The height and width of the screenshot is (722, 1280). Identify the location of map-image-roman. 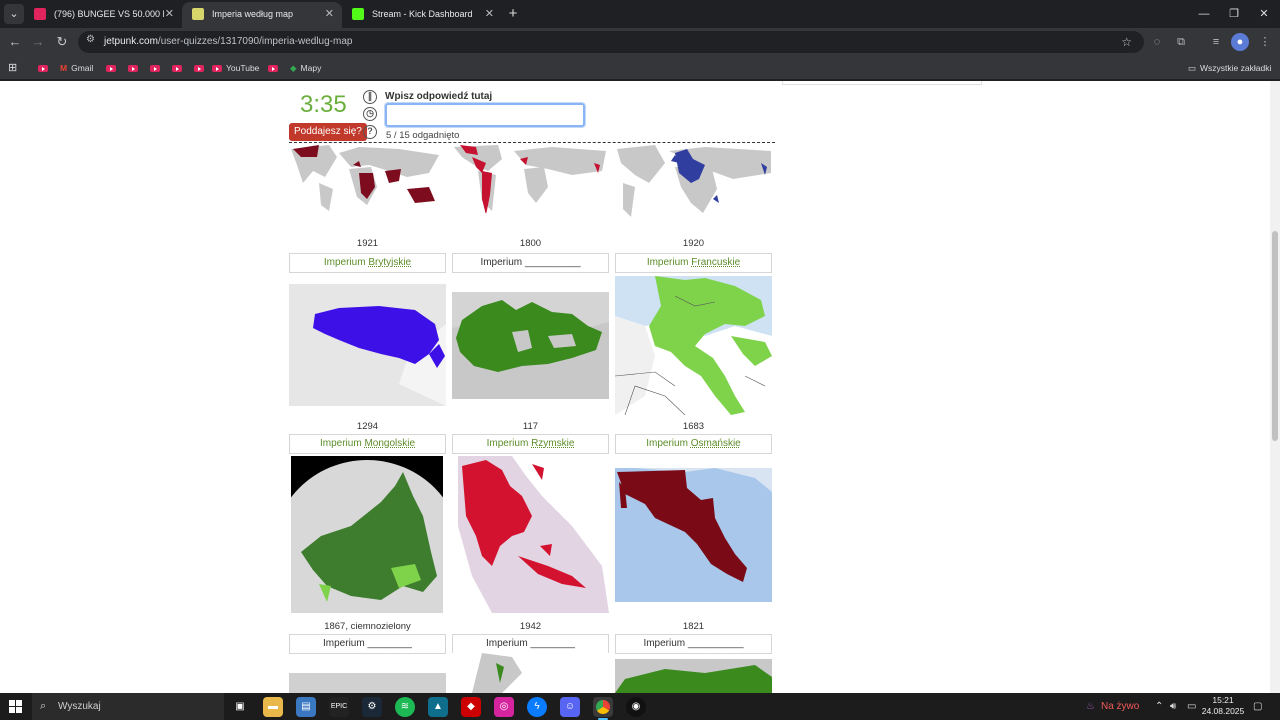
(530, 345).